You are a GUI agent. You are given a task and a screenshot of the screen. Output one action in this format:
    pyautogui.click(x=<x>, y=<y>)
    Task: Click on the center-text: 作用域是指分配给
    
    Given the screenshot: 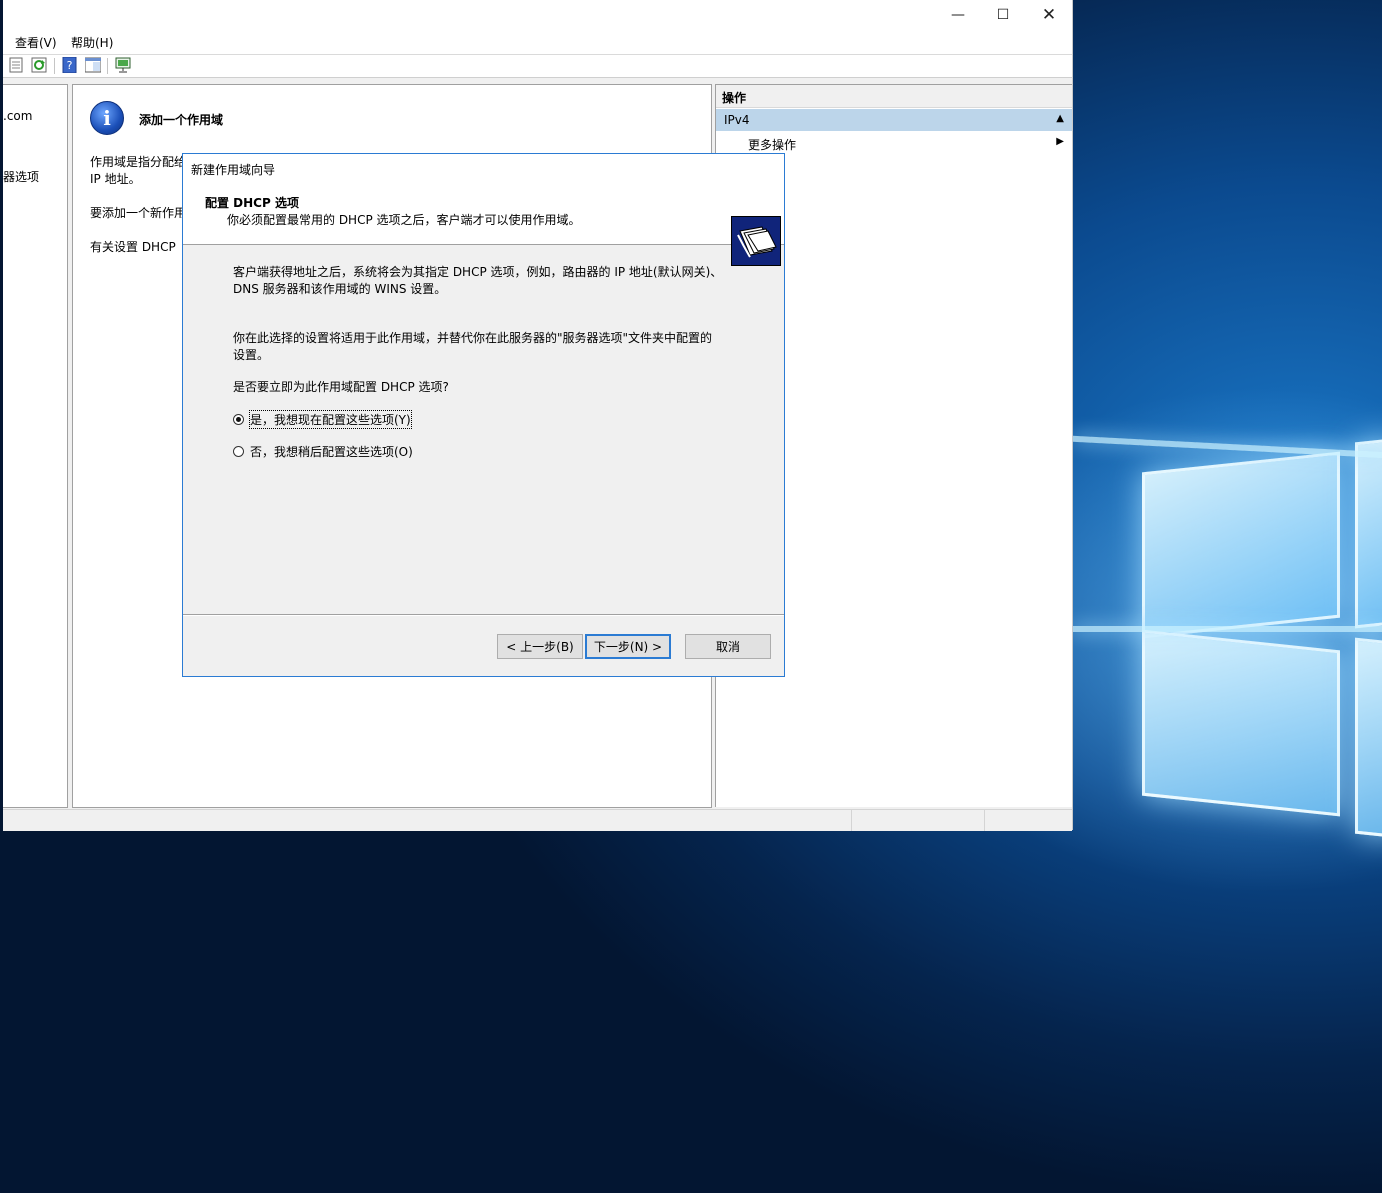 What is the action you would take?
    pyautogui.click(x=138, y=162)
    